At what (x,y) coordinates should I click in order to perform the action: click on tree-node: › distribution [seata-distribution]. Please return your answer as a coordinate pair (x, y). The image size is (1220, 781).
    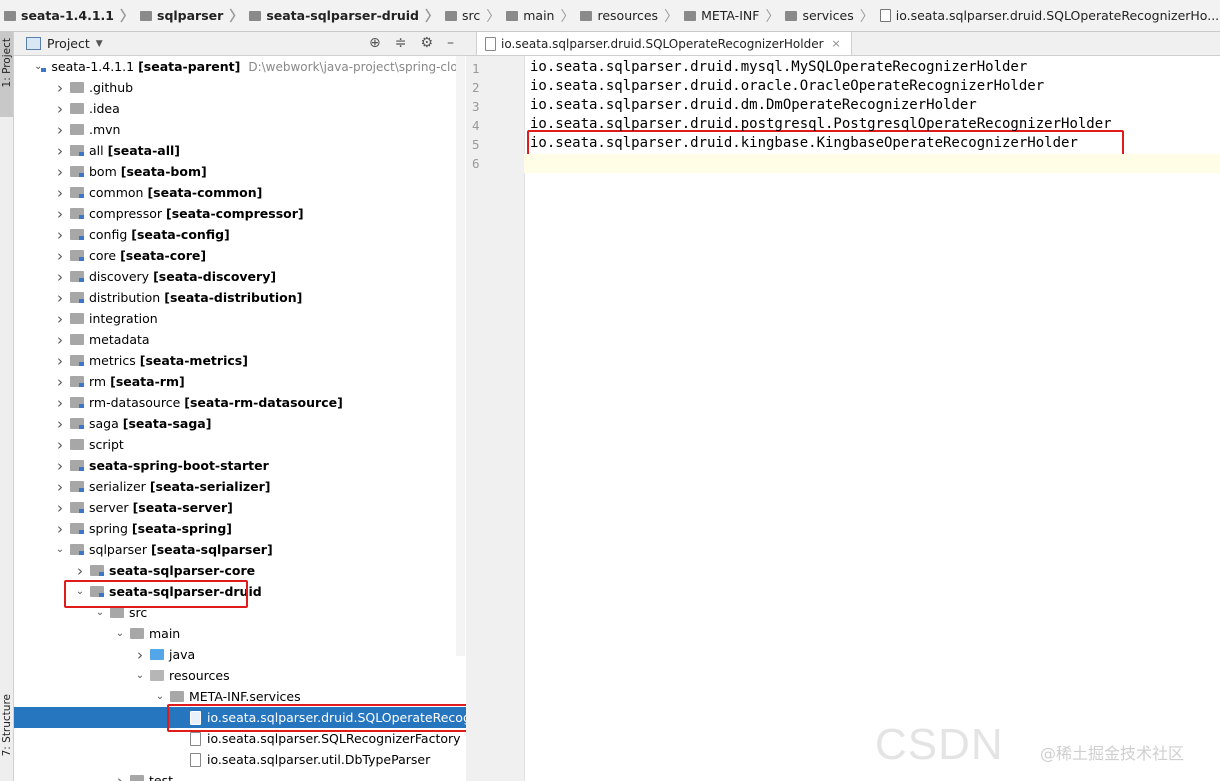
    Looking at the image, I should click on (240, 297).